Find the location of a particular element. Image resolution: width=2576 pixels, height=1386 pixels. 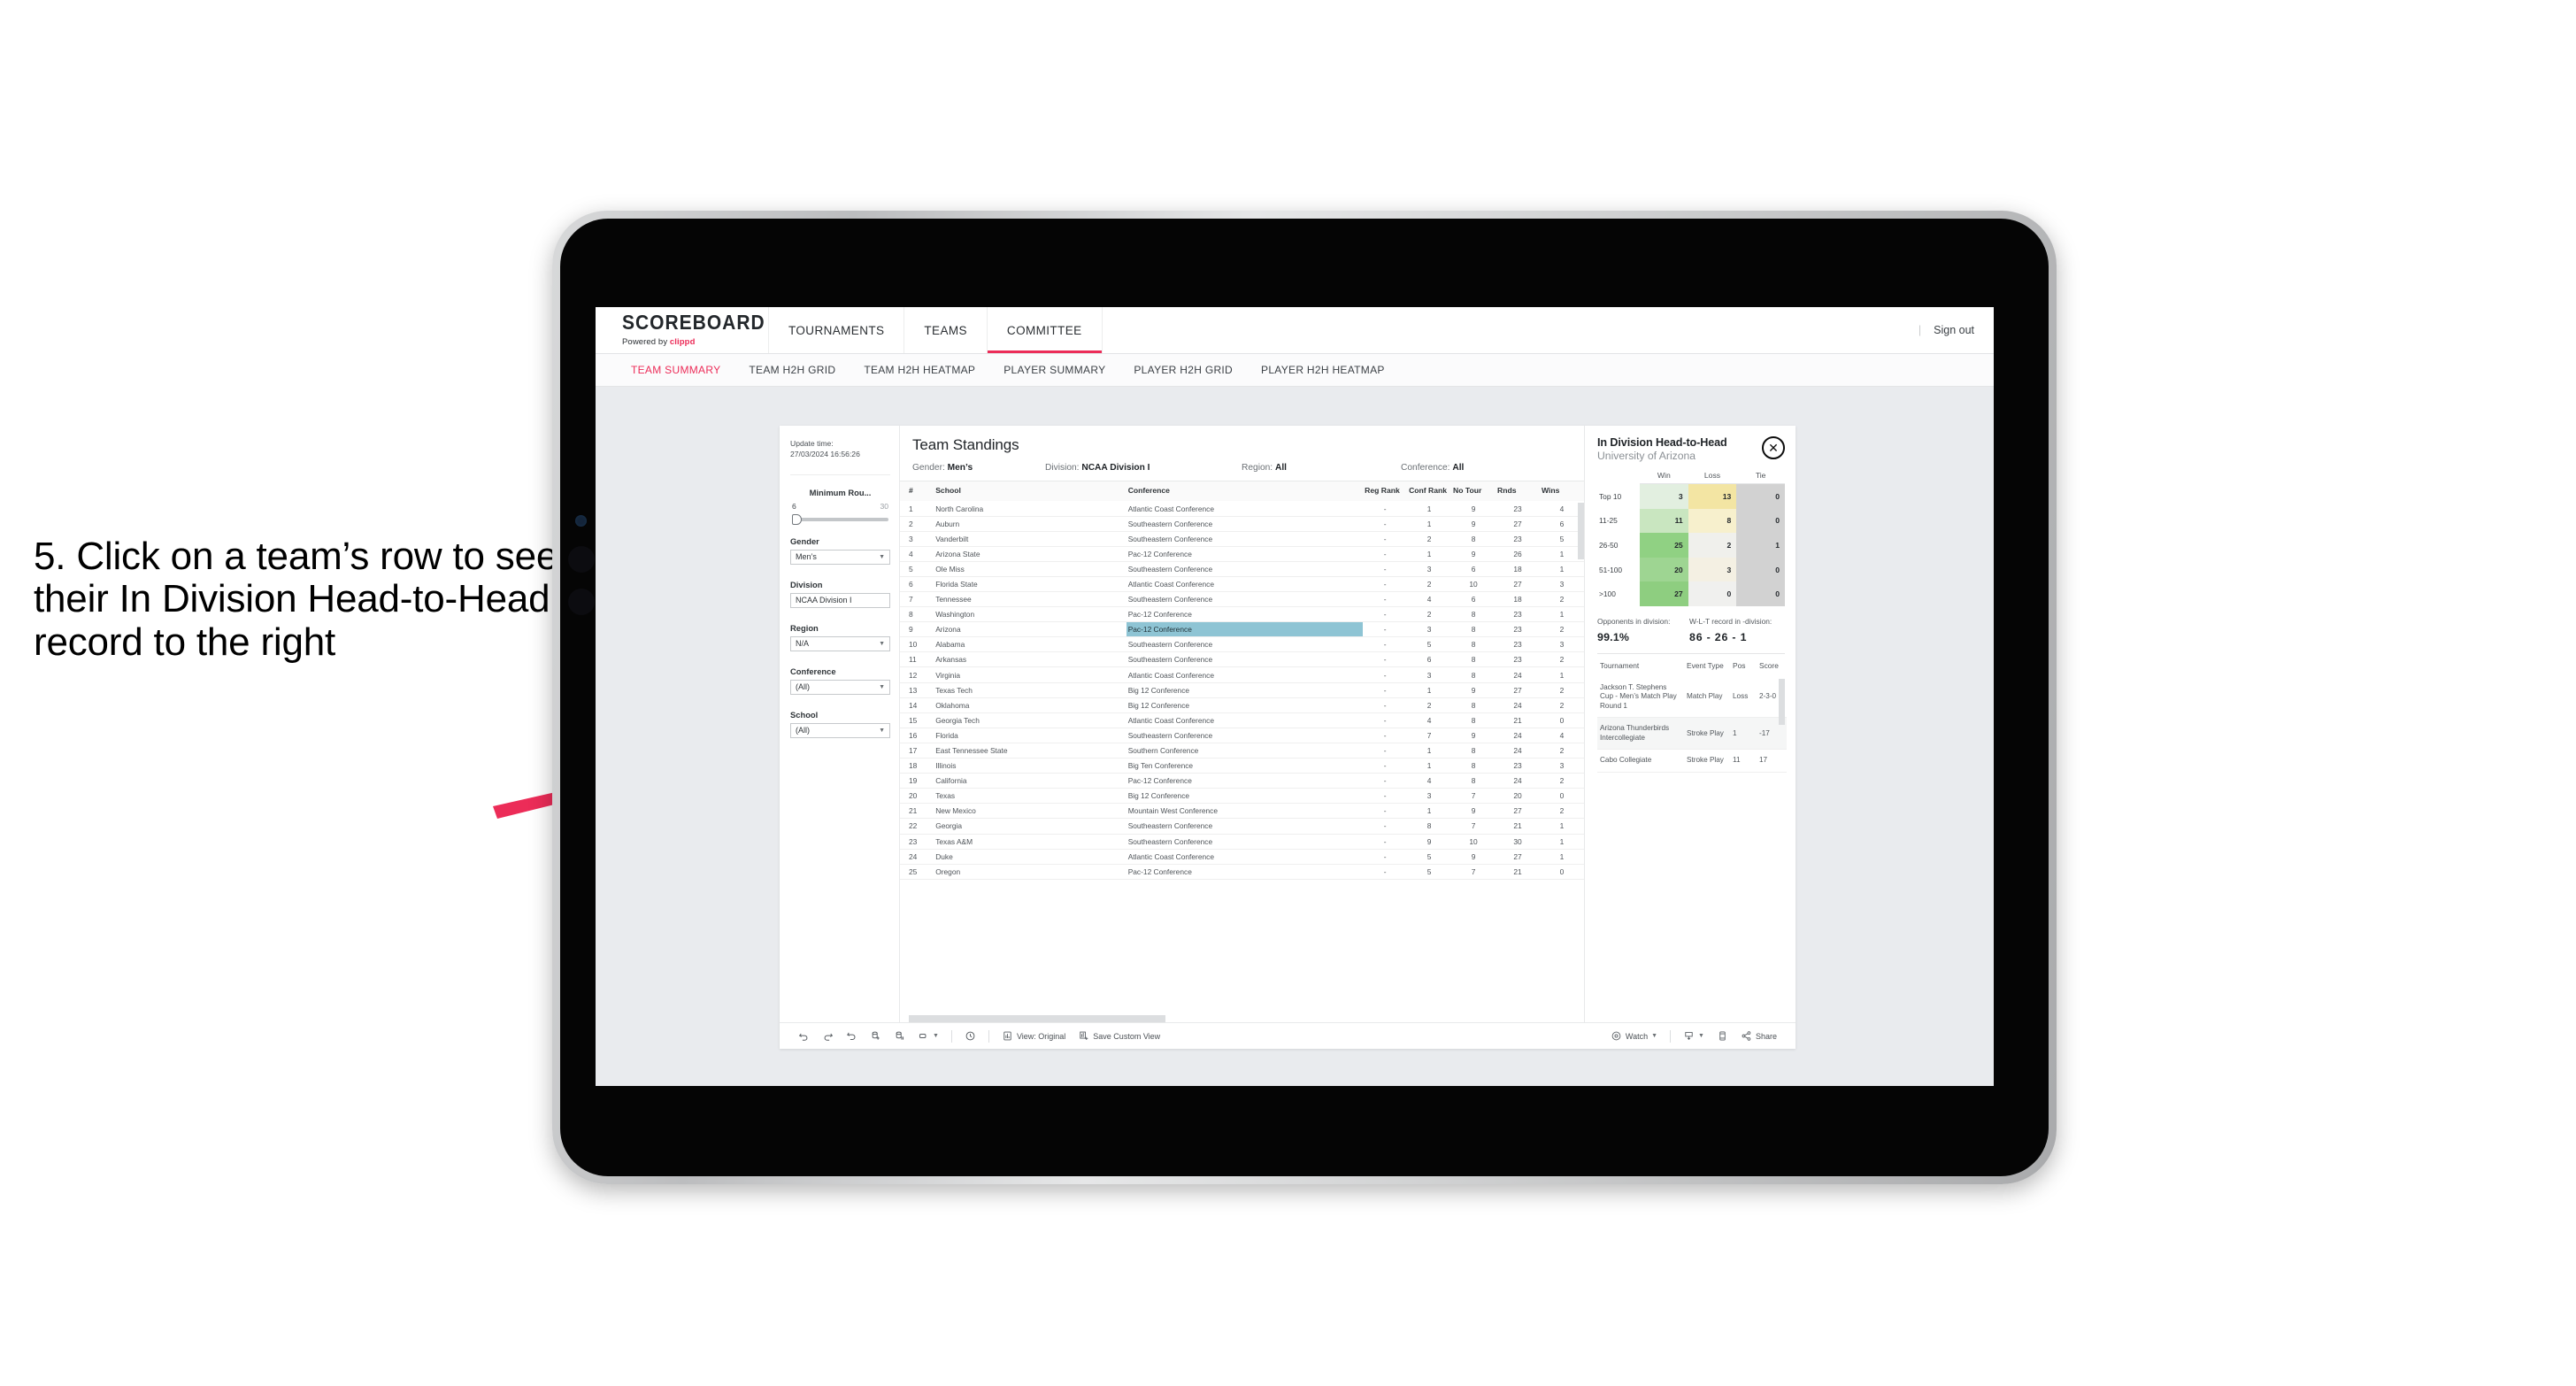

col-no-tour: No Tour is located at coordinates (1473, 491).